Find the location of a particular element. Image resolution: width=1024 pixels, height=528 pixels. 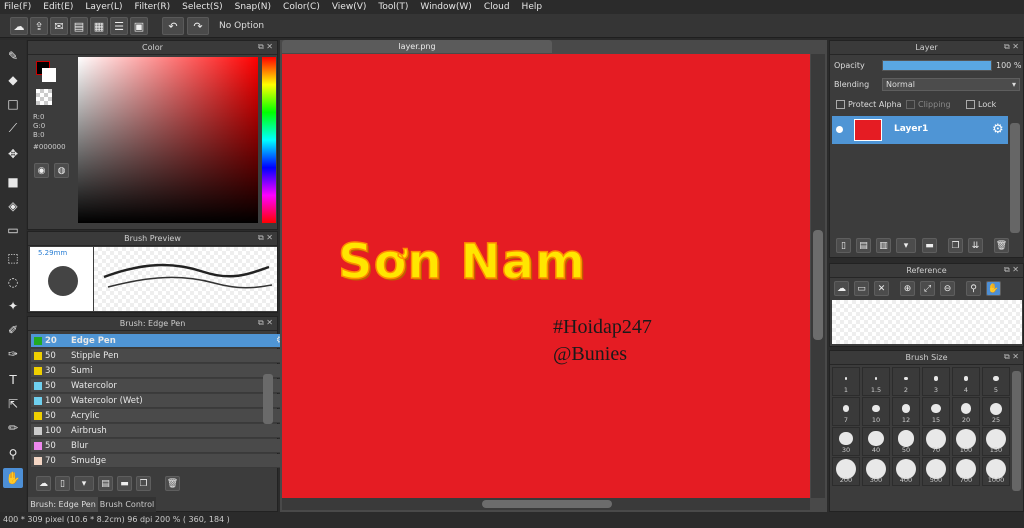

tab-brush: Brush: Edge Pen is located at coordinates (63, 504).